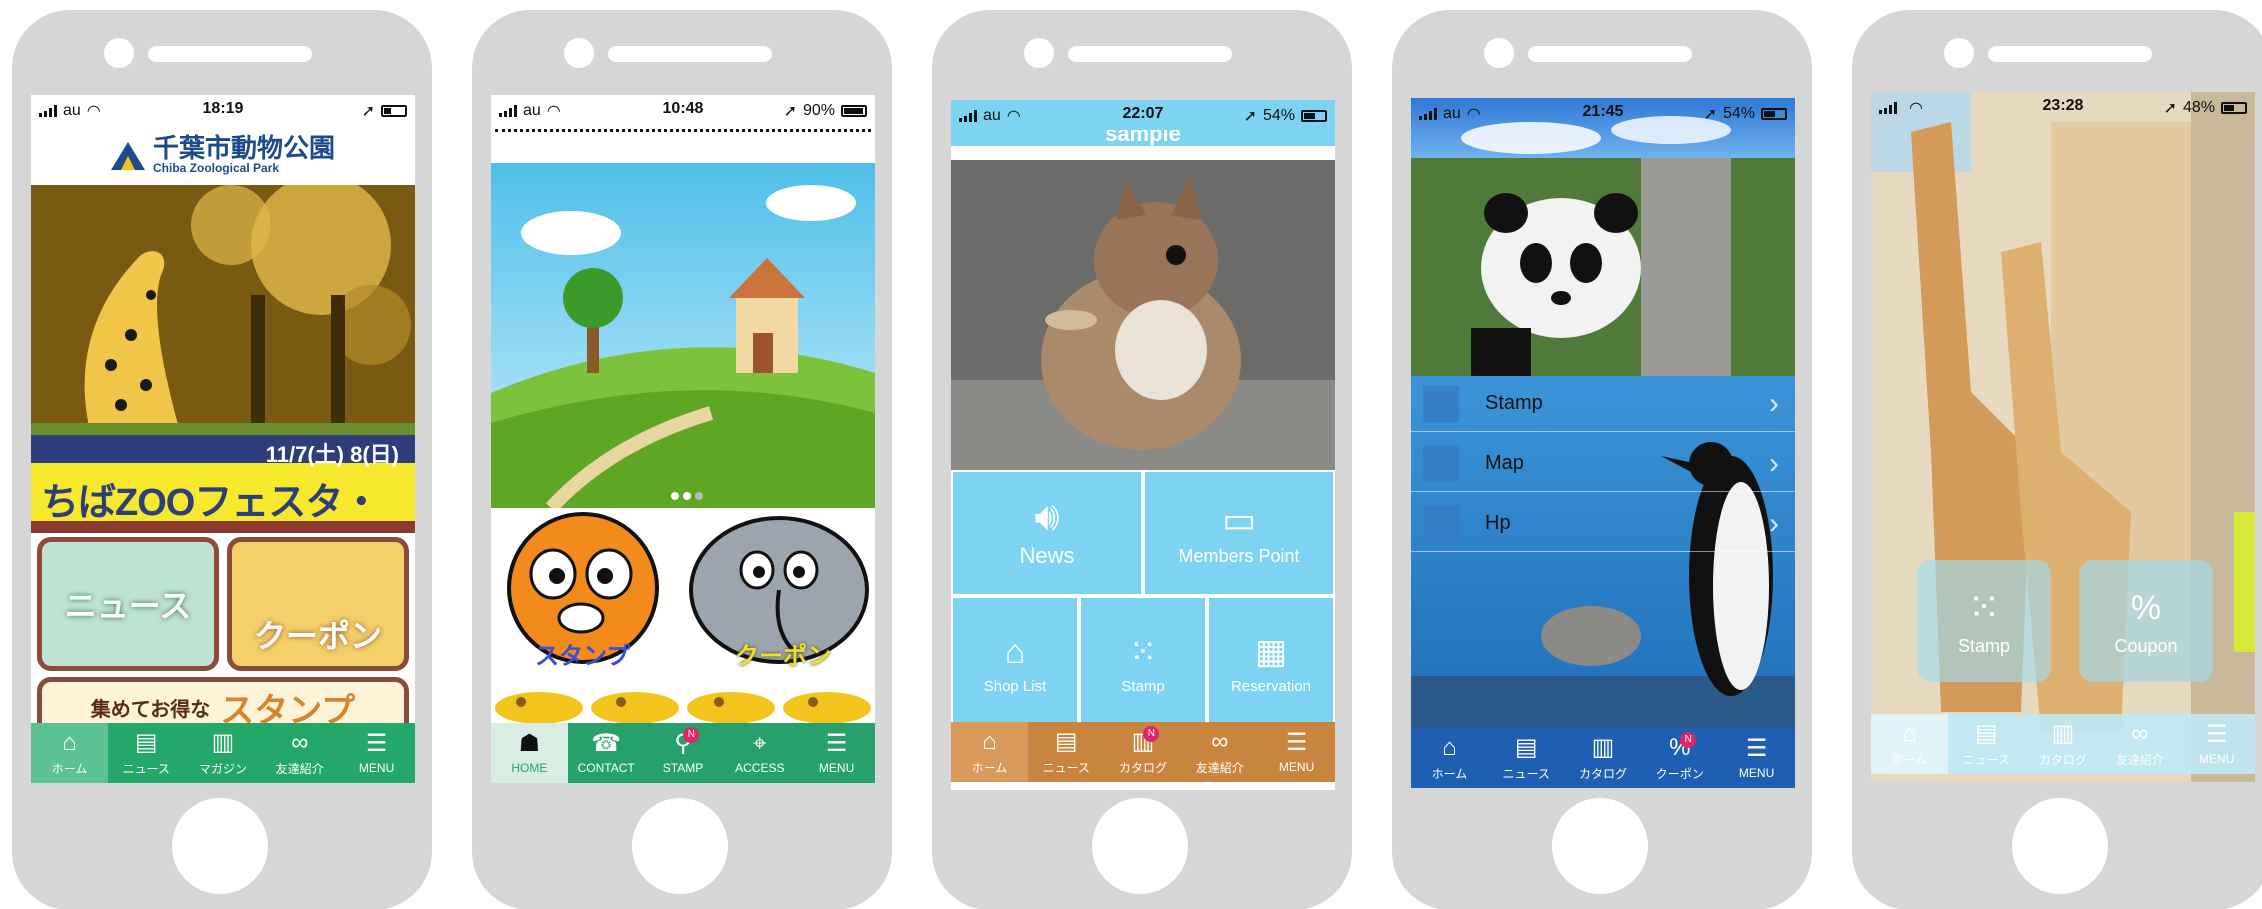 The height and width of the screenshot is (909, 2262). Describe the element at coordinates (318, 604) in the screenshot. I see `coupon-tile: クーポン` at that location.